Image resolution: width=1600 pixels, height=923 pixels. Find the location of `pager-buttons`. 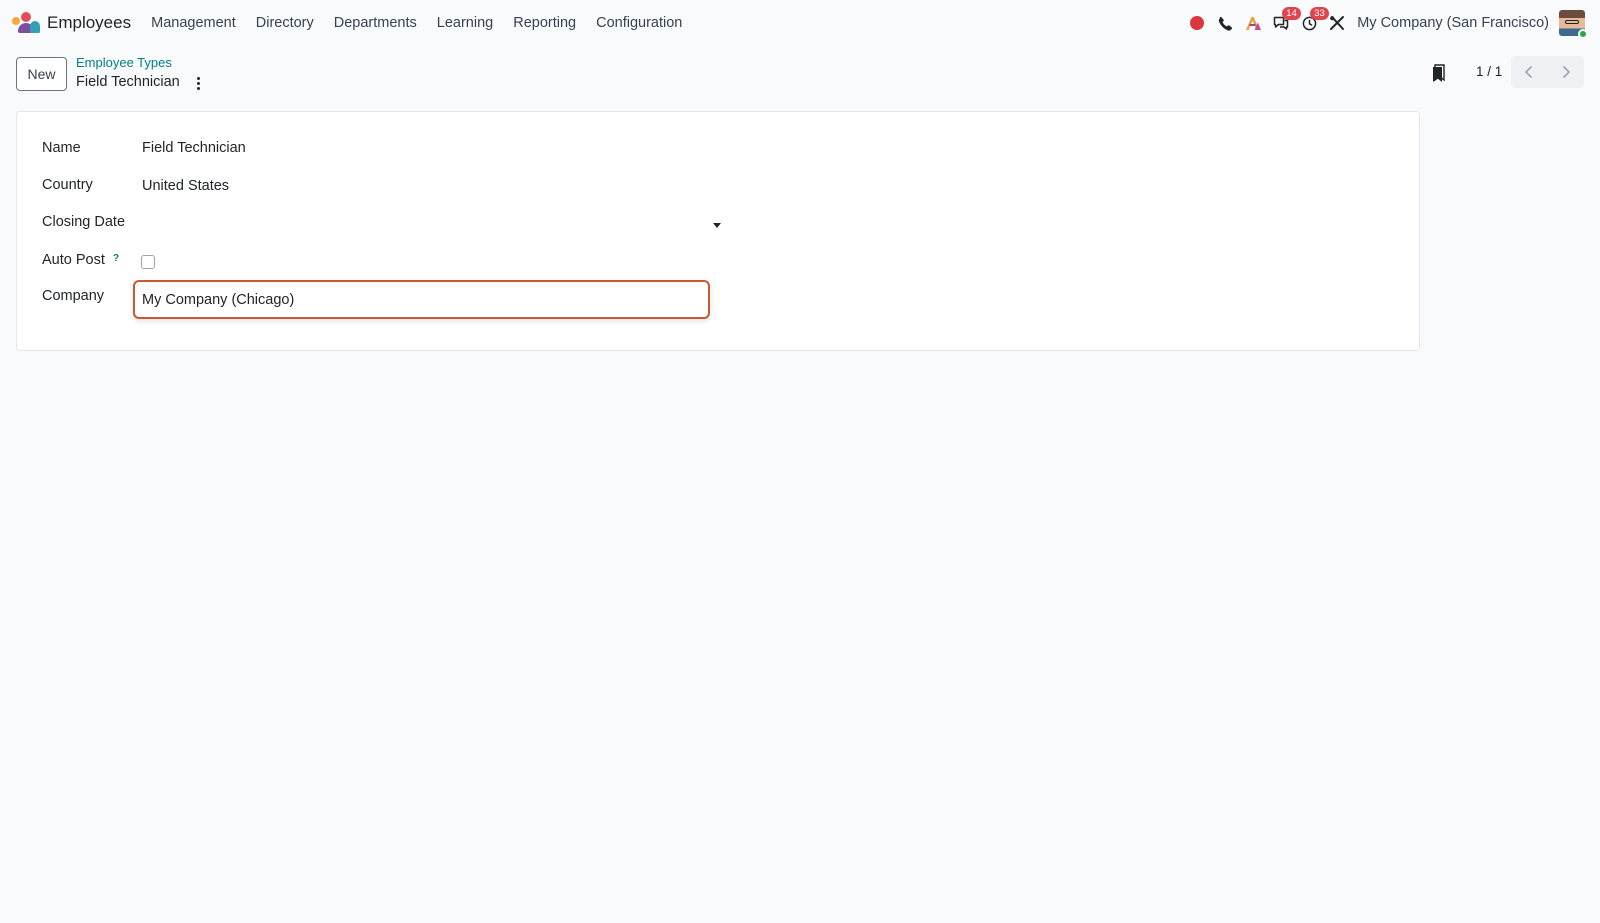

pager-buttons is located at coordinates (1547, 72).